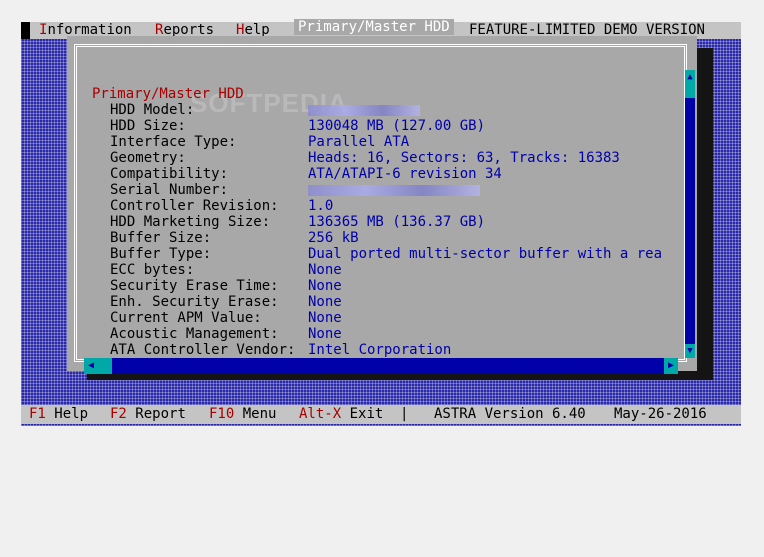 Image resolution: width=764 pixels, height=557 pixels. What do you see at coordinates (374, 27) in the screenshot?
I see `window-title: Primary/Master HDD` at bounding box center [374, 27].